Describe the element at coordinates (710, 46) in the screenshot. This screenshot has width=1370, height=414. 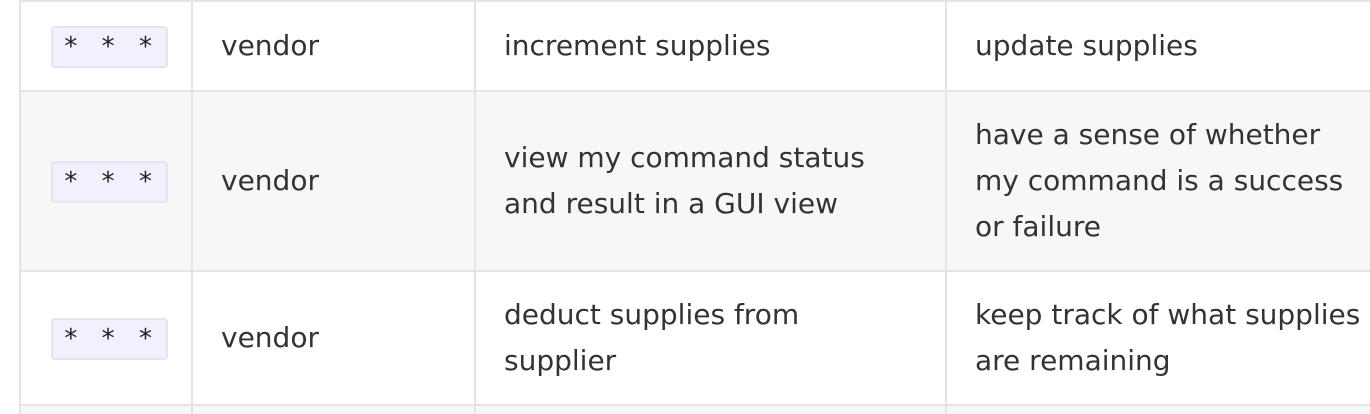
I see `i-want-to-cell: increment supplies` at that location.